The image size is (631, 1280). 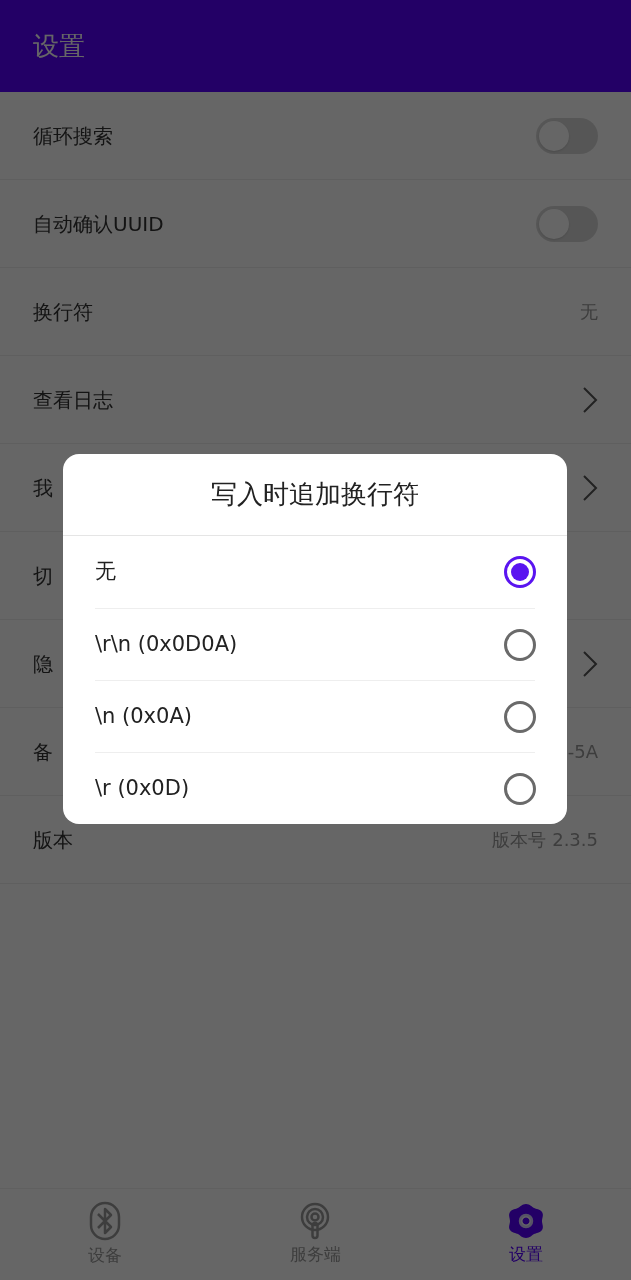 I want to click on setting-label: 自动确认UUID, so click(x=98, y=224).